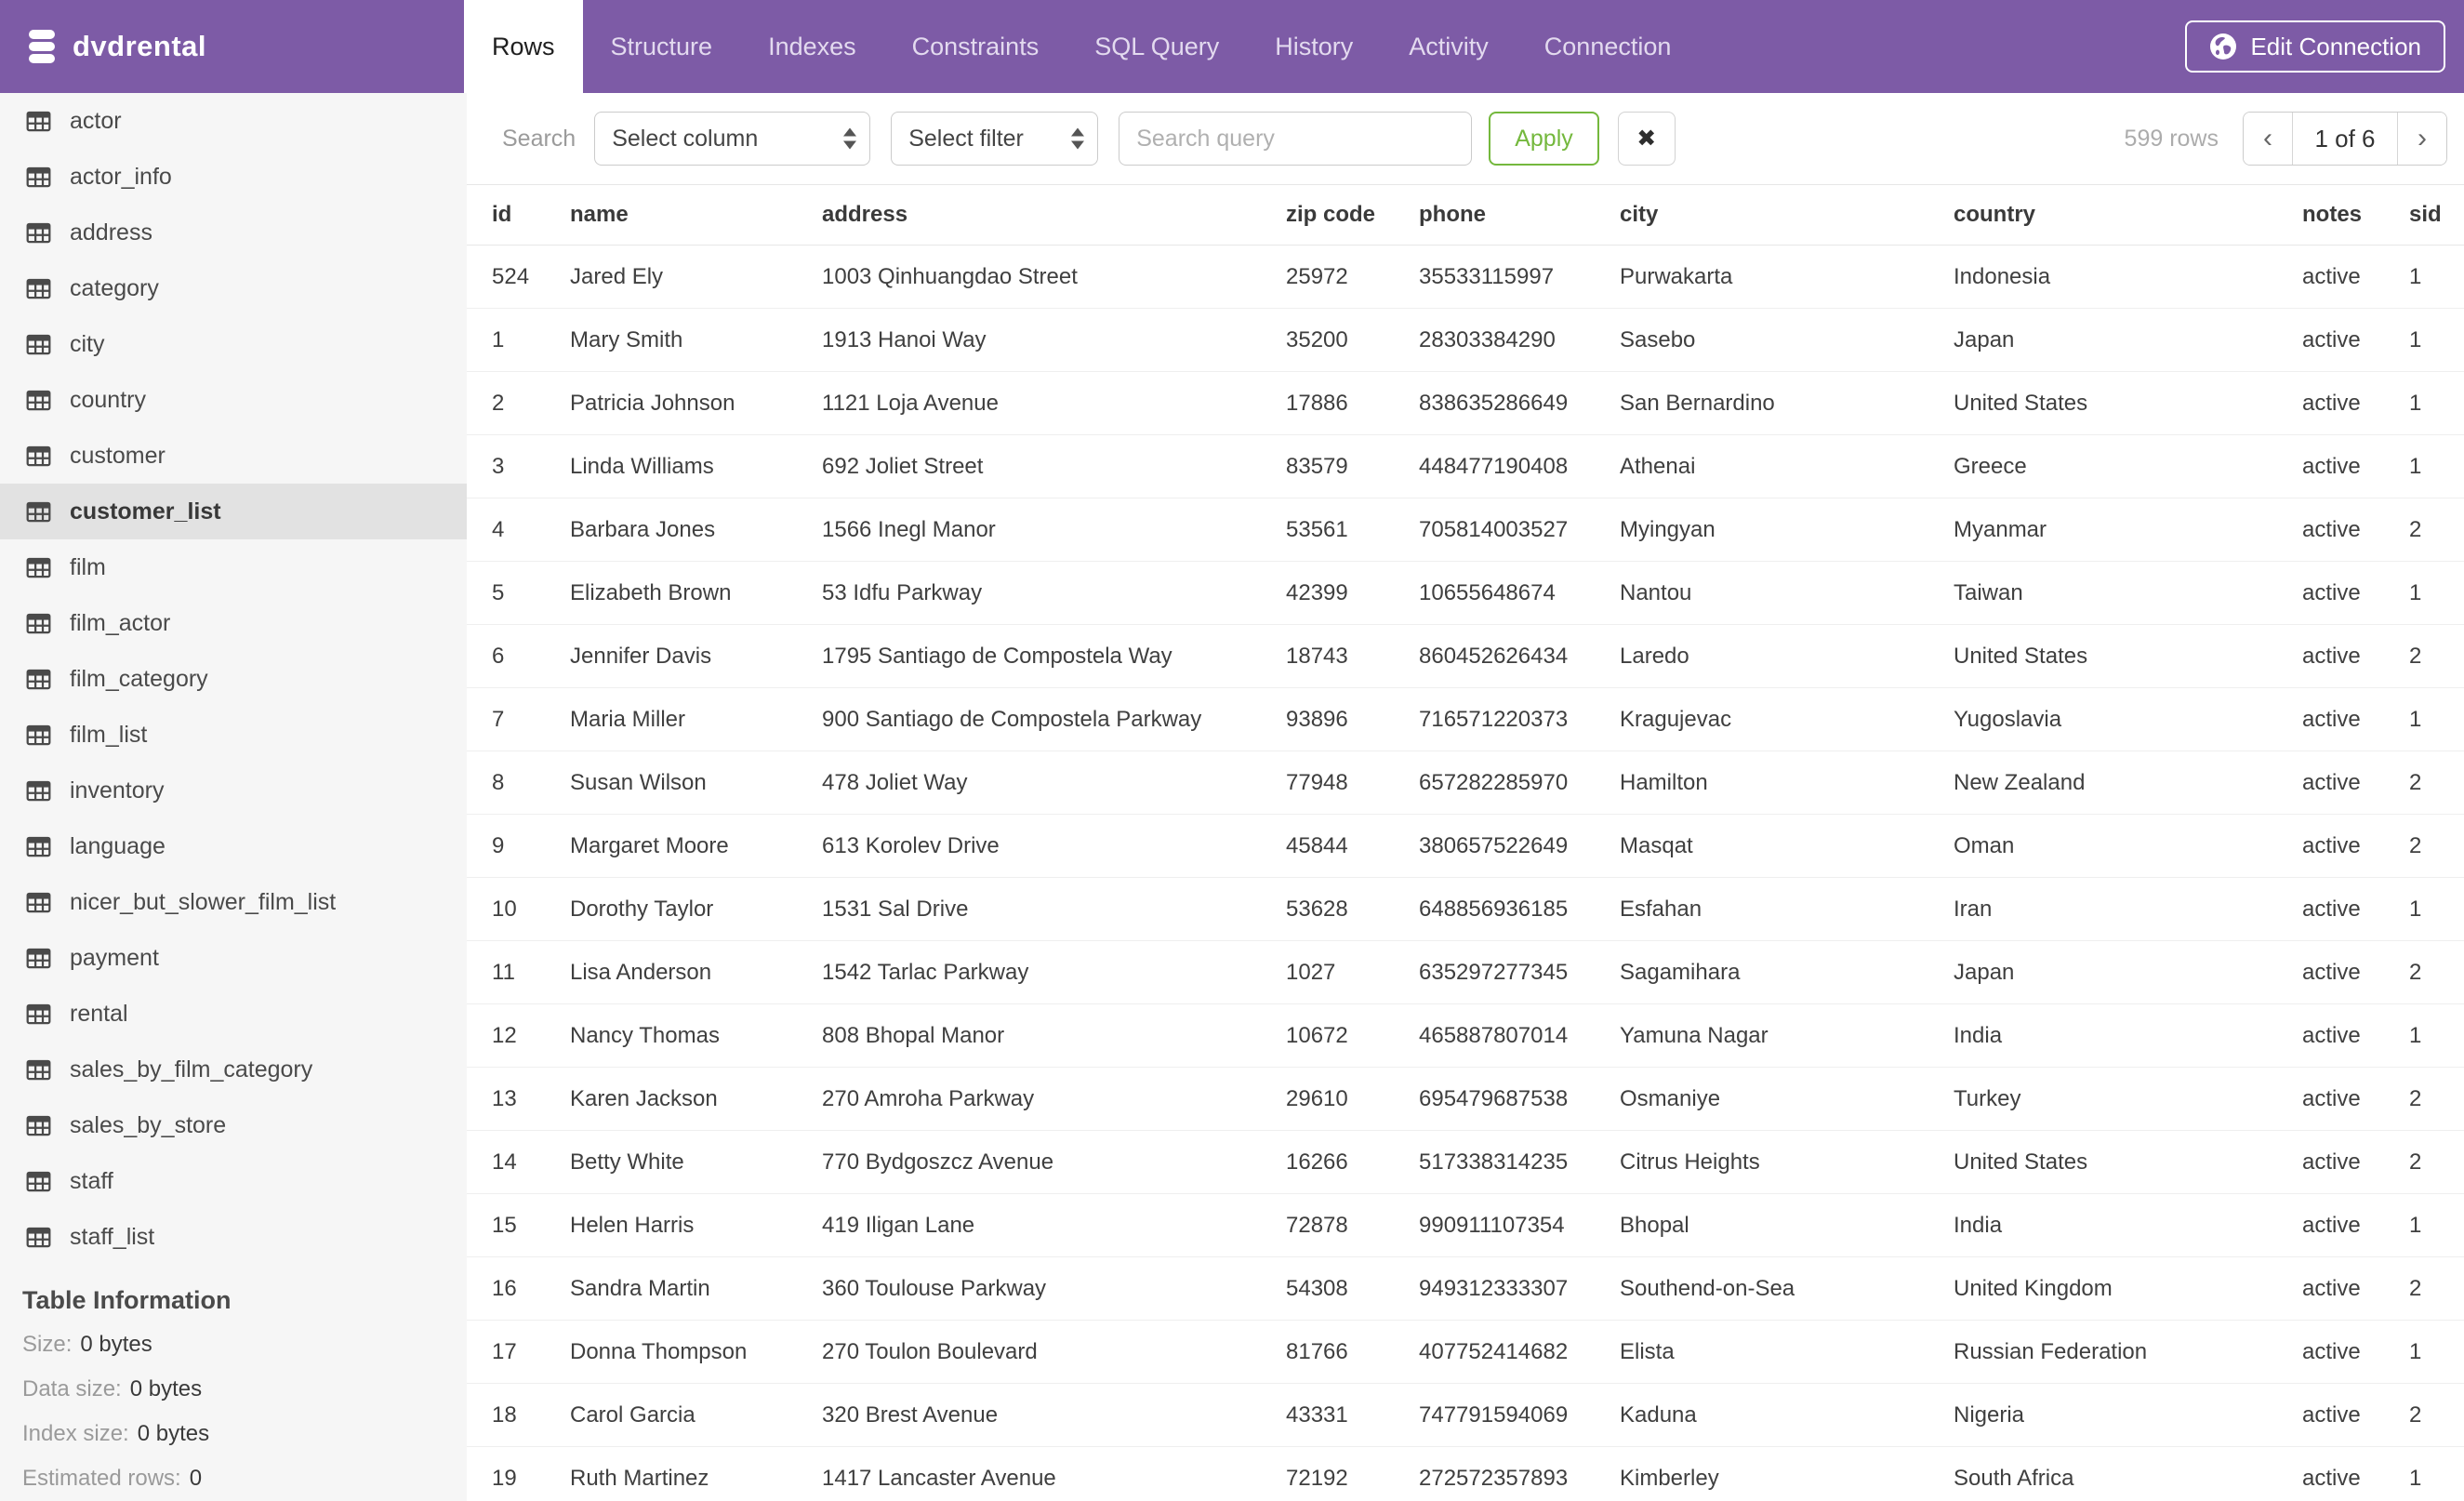 Image resolution: width=2464 pixels, height=1501 pixels. I want to click on sidebar-item-rental: rental, so click(233, 1014).